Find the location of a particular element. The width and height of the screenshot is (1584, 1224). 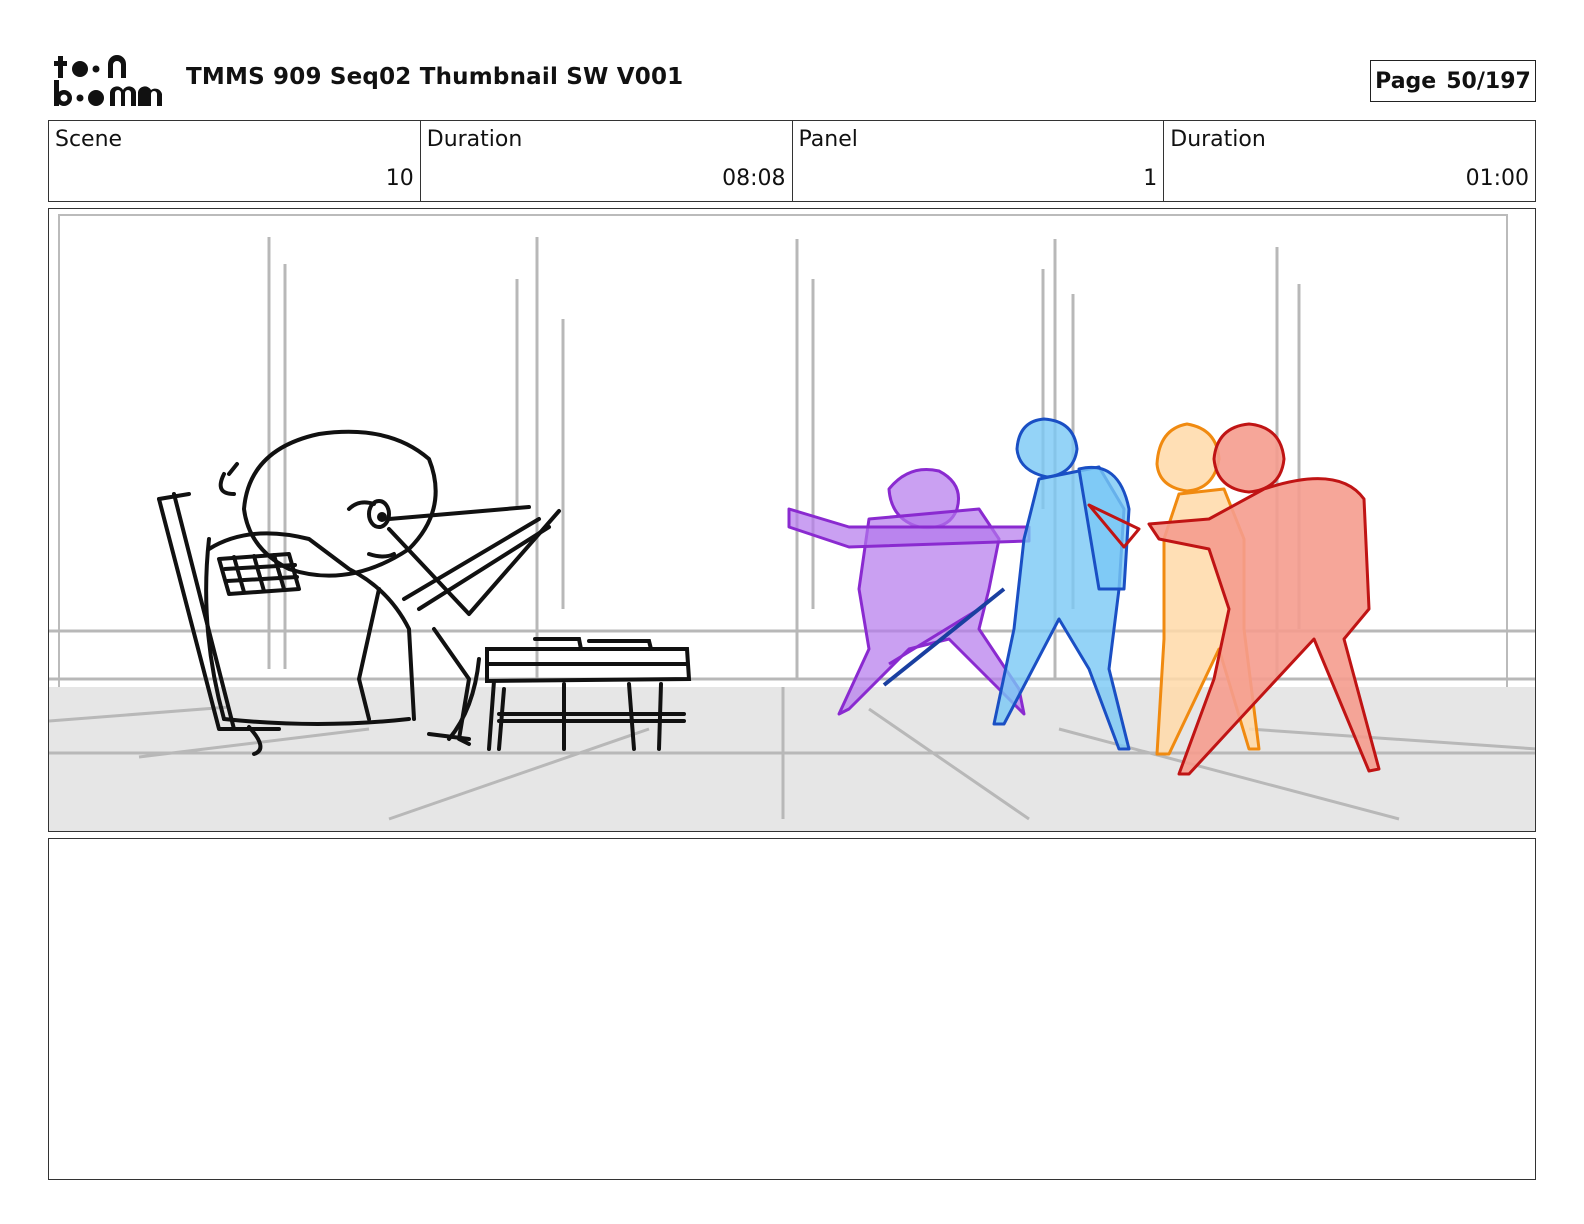

document-title: TMMS 909 Seq02 Thumbnail SW V001 is located at coordinates (435, 77).